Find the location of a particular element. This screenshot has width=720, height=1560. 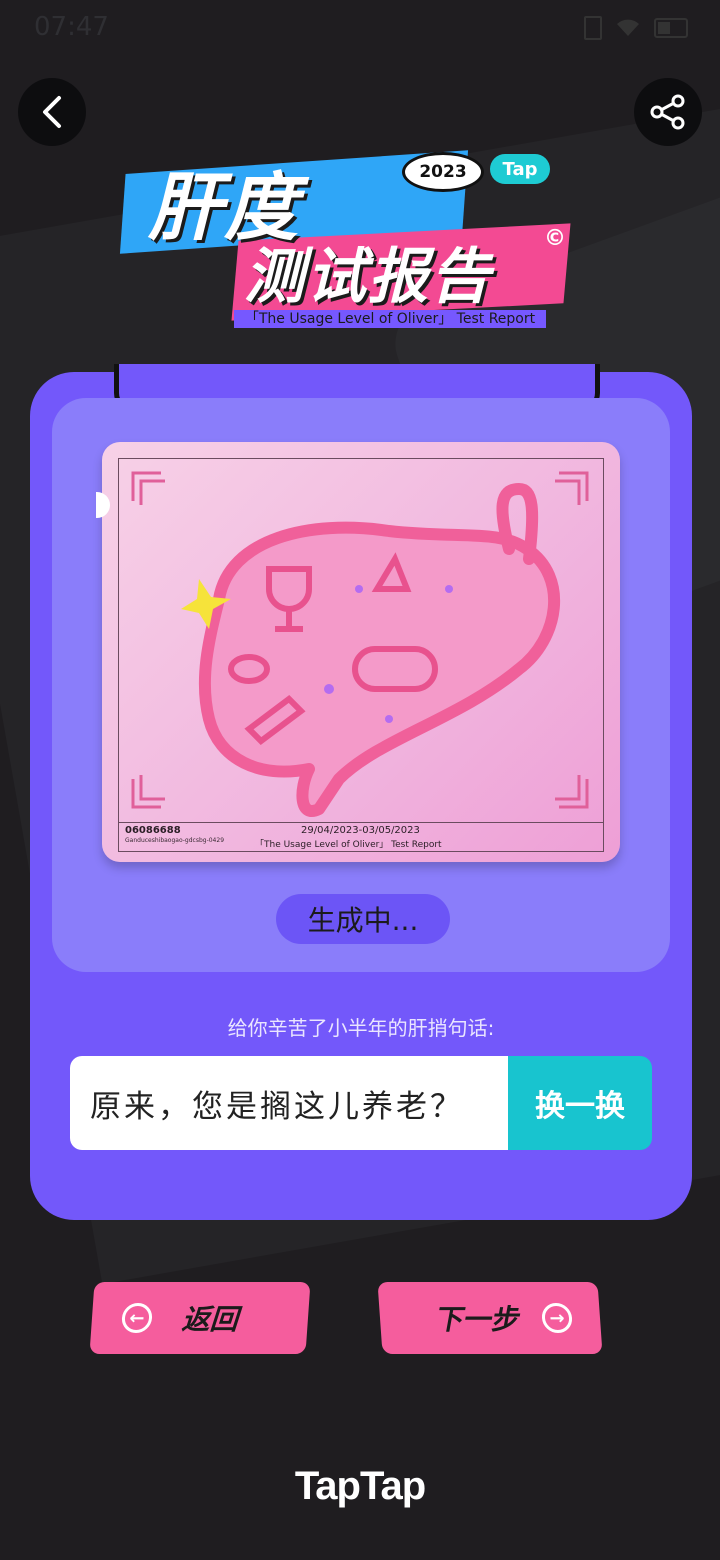

chevron-left-icon is located at coordinates (52, 112).